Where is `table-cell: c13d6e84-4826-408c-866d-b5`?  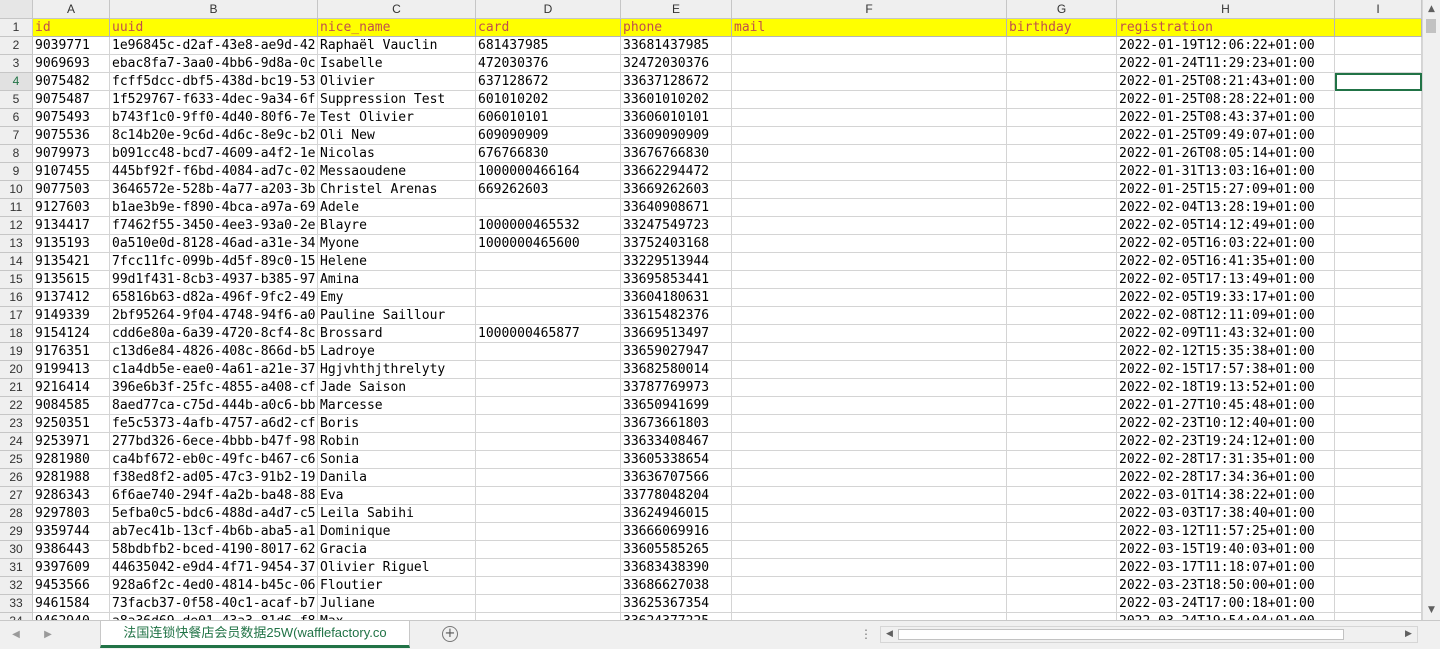
table-cell: c13d6e84-4826-408c-866d-b5 is located at coordinates (214, 352).